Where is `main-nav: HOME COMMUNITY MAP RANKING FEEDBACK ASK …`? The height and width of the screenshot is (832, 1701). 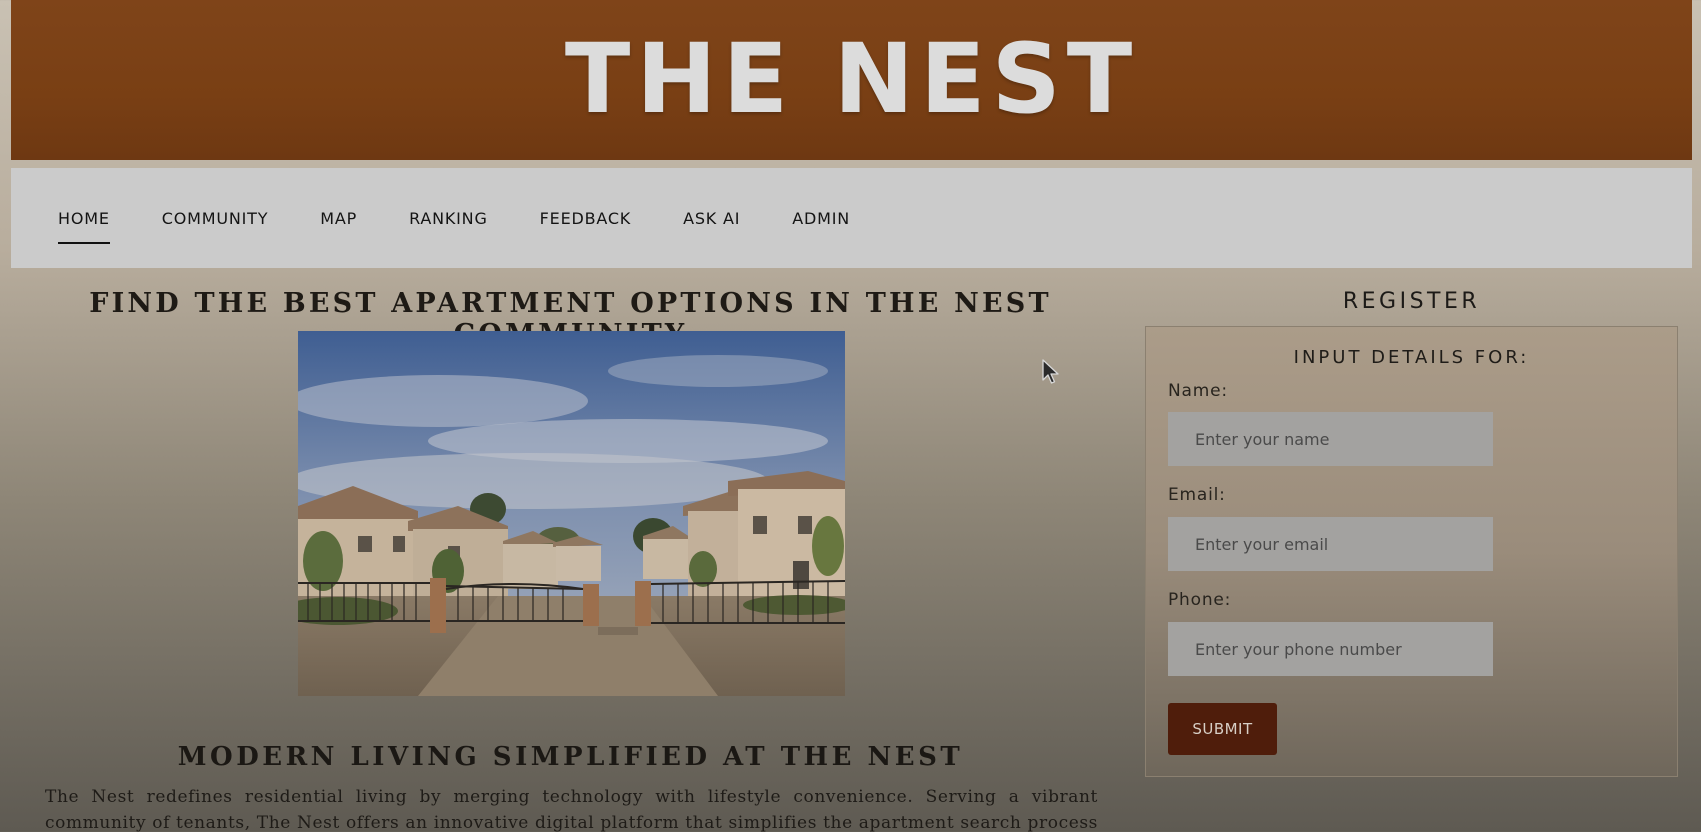
main-nav: HOME COMMUNITY MAP RANKING FEEDBACK ASK … is located at coordinates (851, 218).